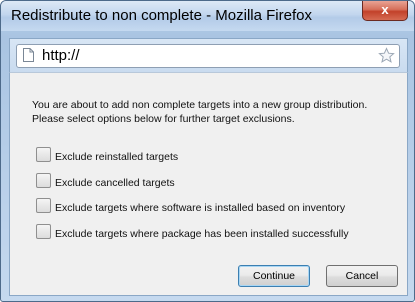 The height and width of the screenshot is (302, 415). What do you see at coordinates (43, 205) in the screenshot?
I see `checkbox-exclude-inventory` at bounding box center [43, 205].